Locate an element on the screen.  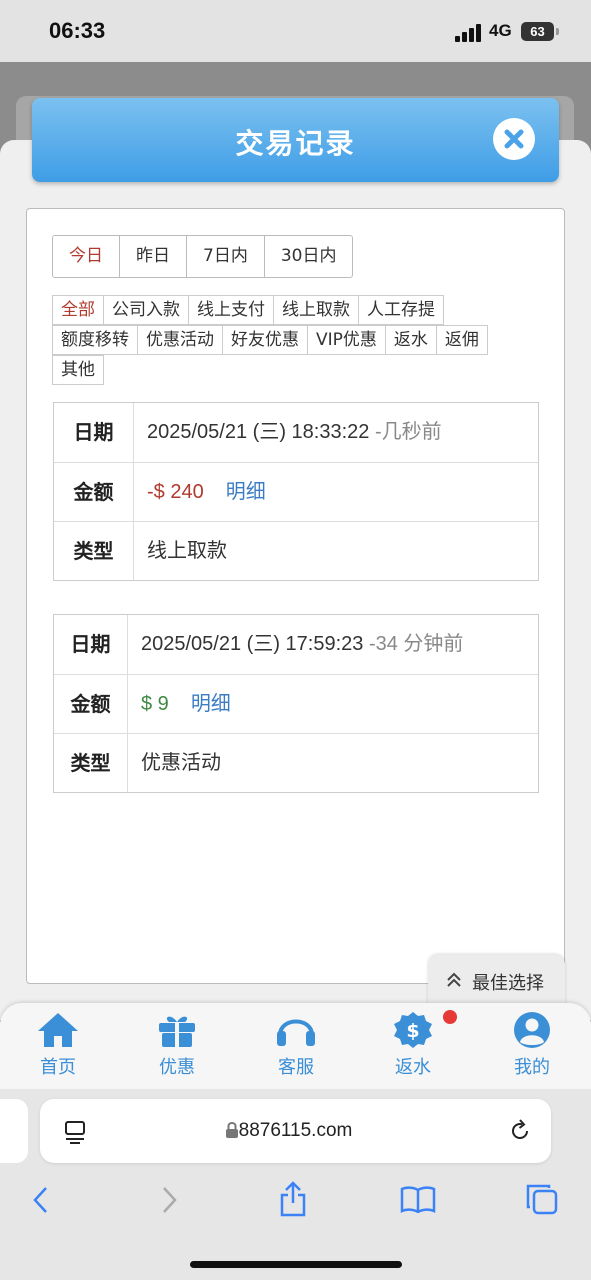
back-icon is located at coordinates (41, 1200).